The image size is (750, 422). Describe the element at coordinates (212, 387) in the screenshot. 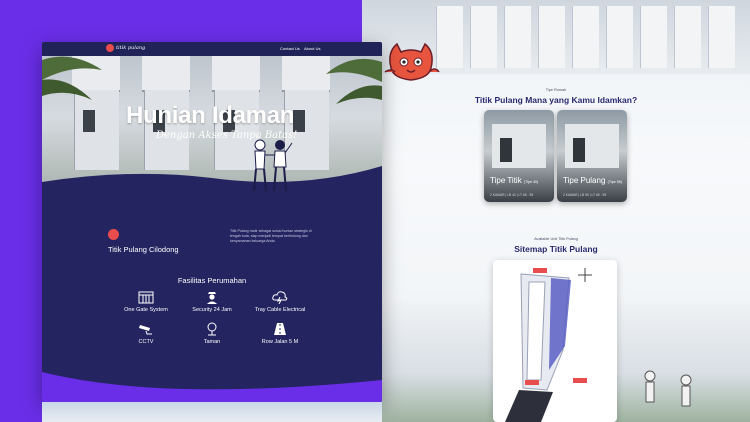

I see `footer-wave-divider` at that location.